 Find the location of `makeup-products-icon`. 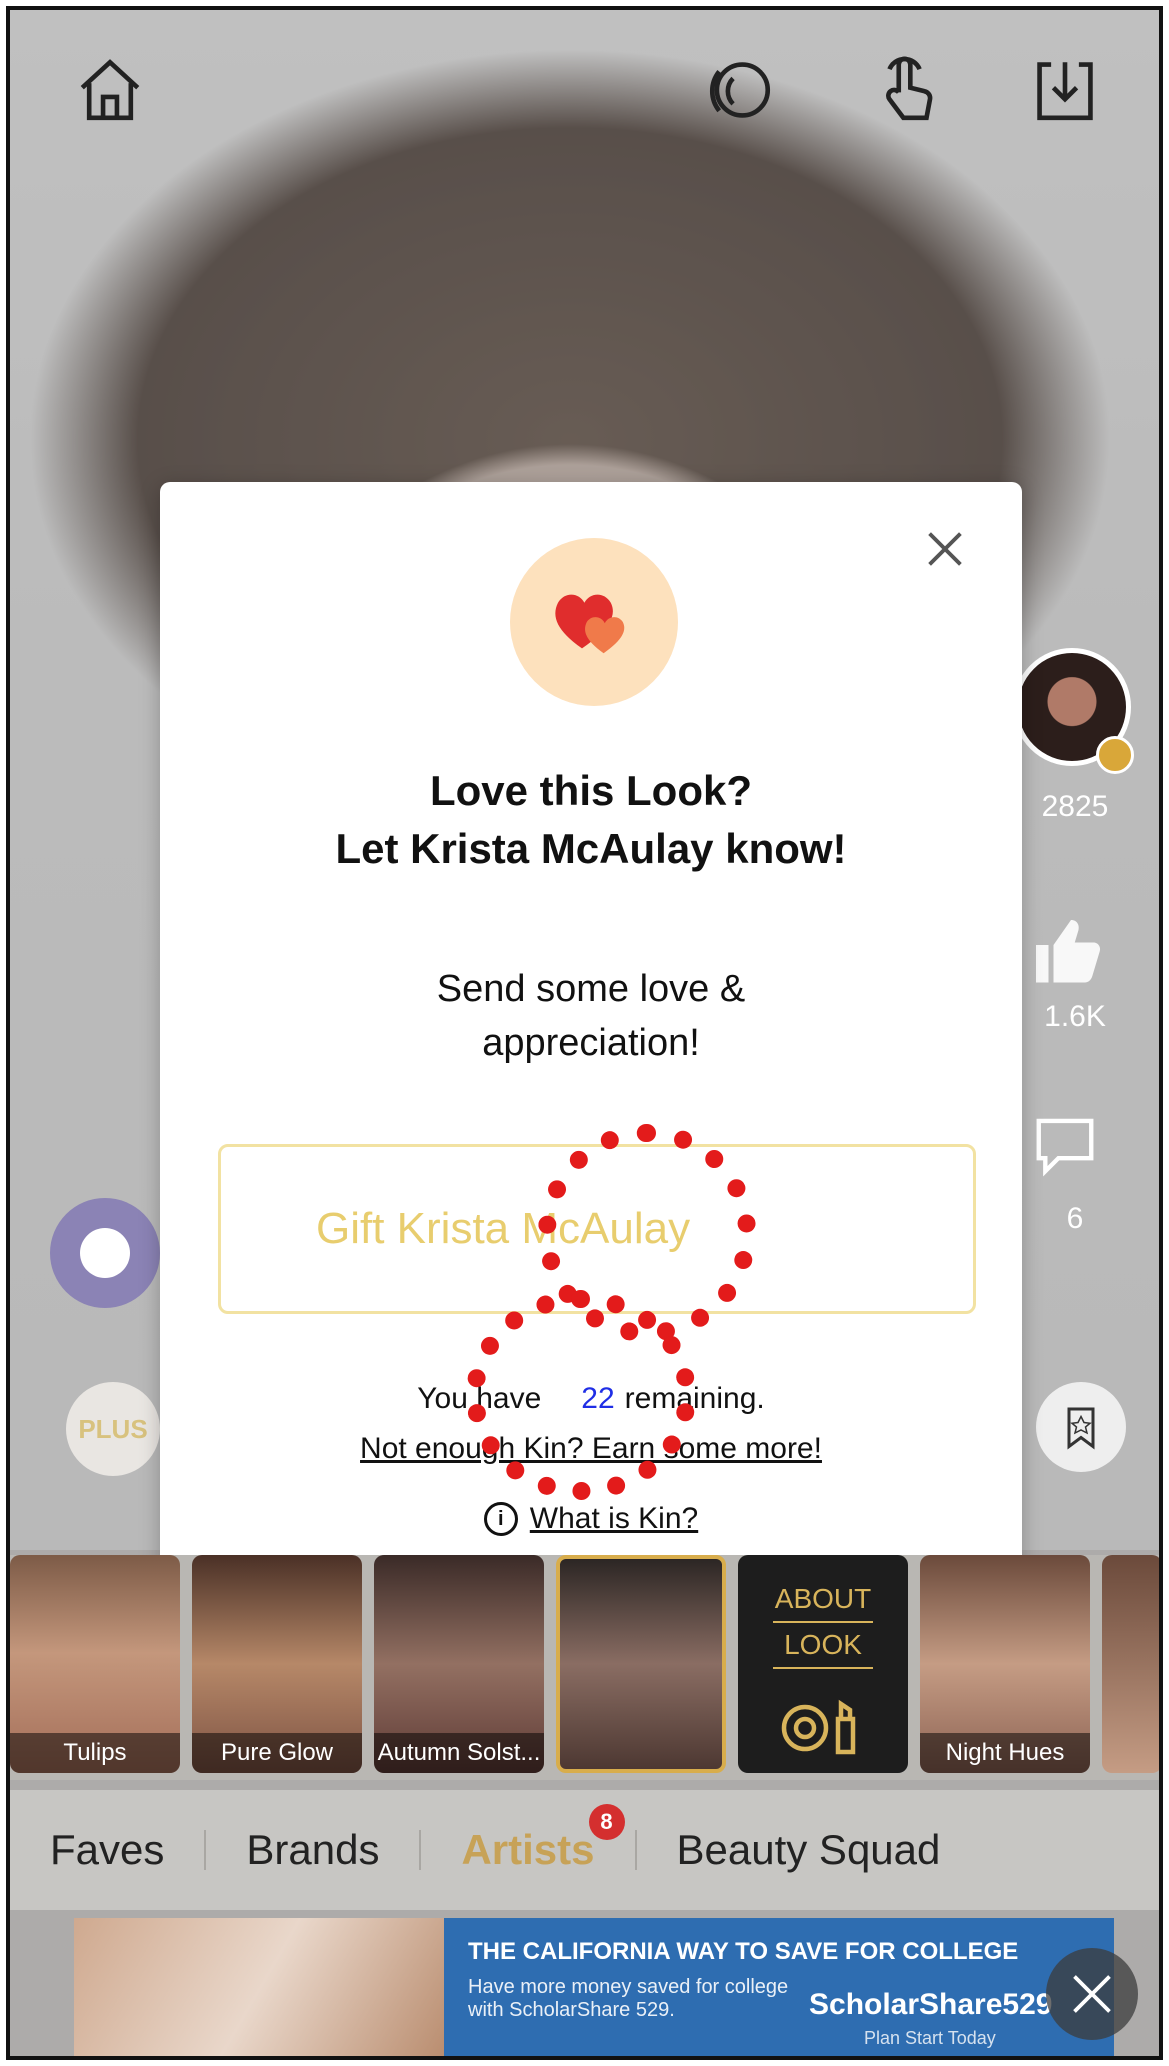

makeup-products-icon is located at coordinates (823, 1725).